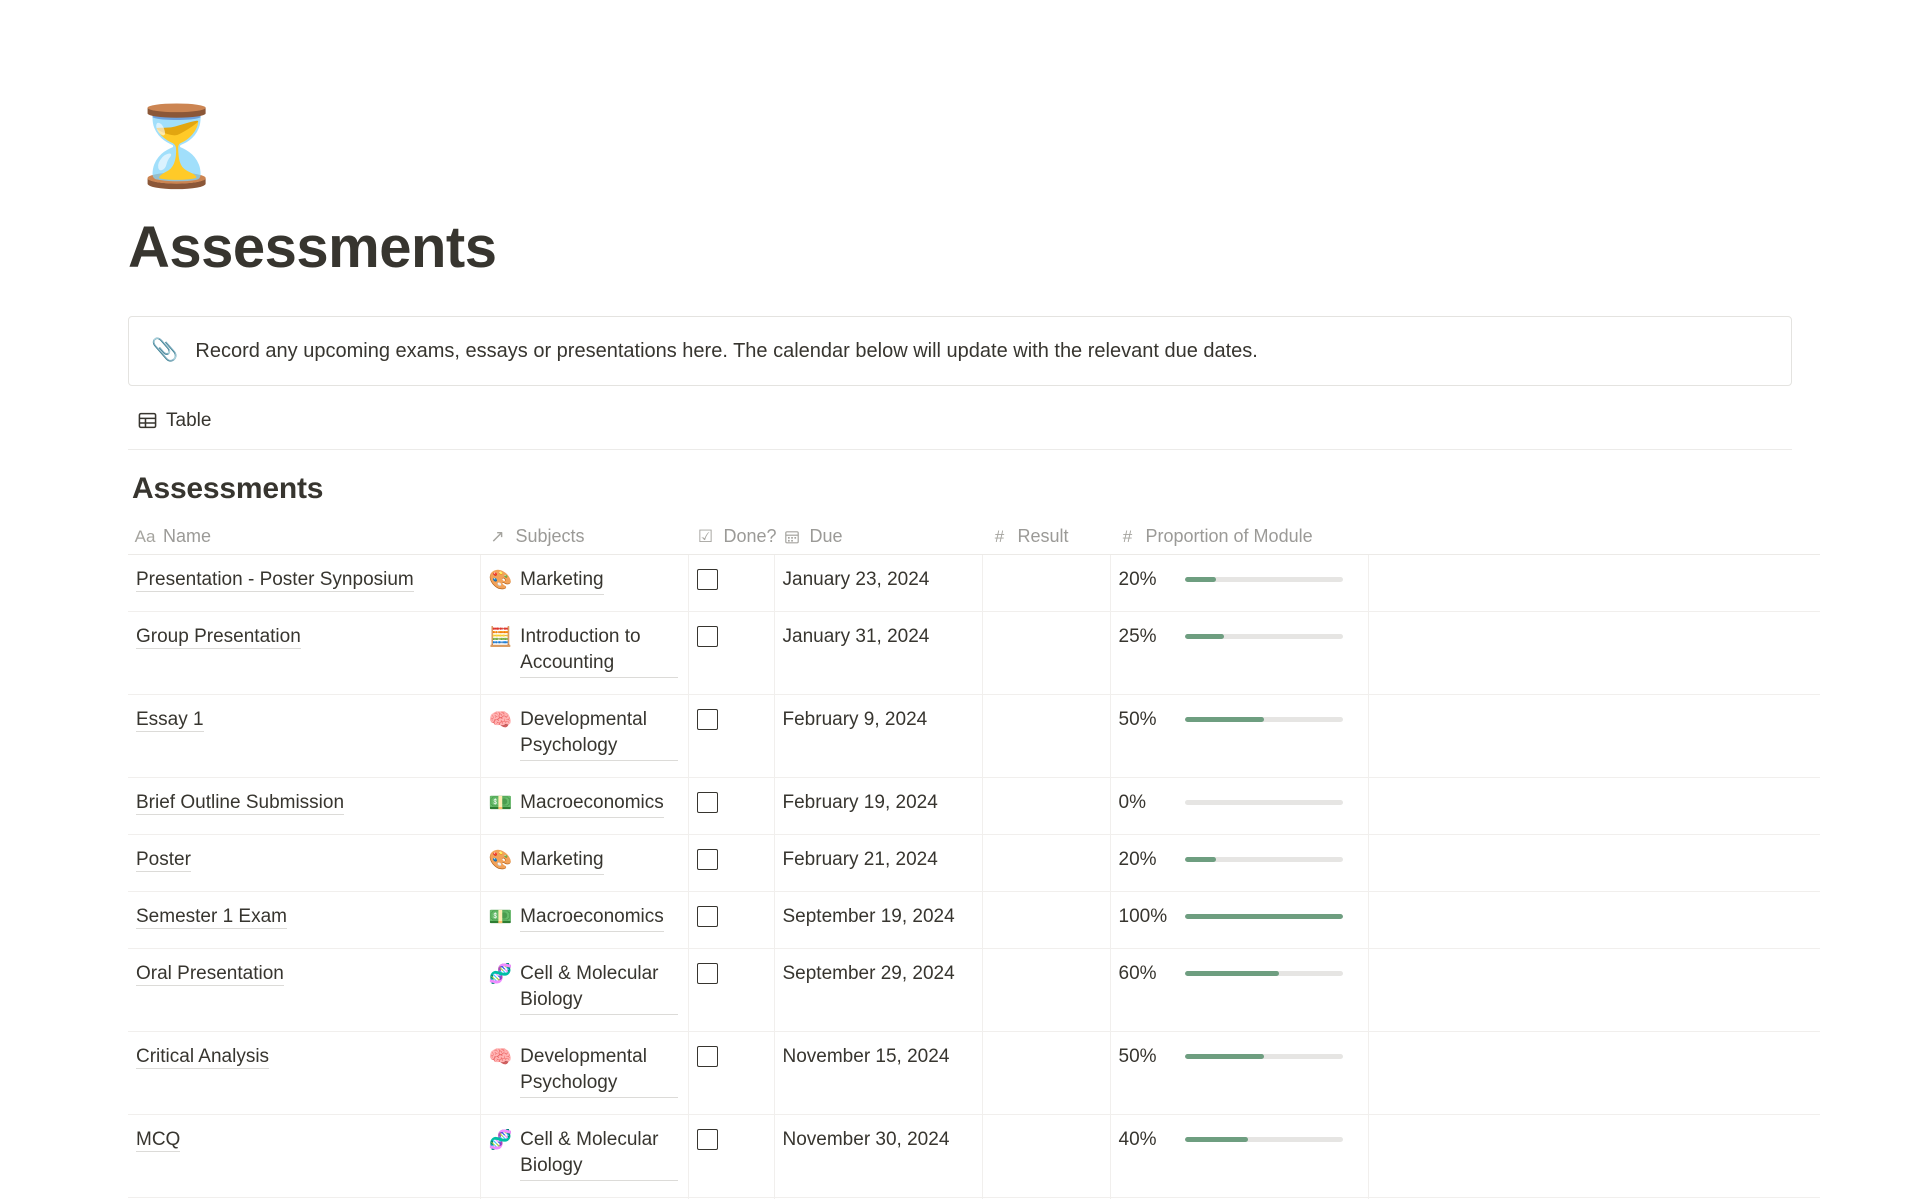 This screenshot has height=1199, width=1920. Describe the element at coordinates (584, 537) in the screenshot. I see `column-header-subjects: ↗ Subjects` at that location.